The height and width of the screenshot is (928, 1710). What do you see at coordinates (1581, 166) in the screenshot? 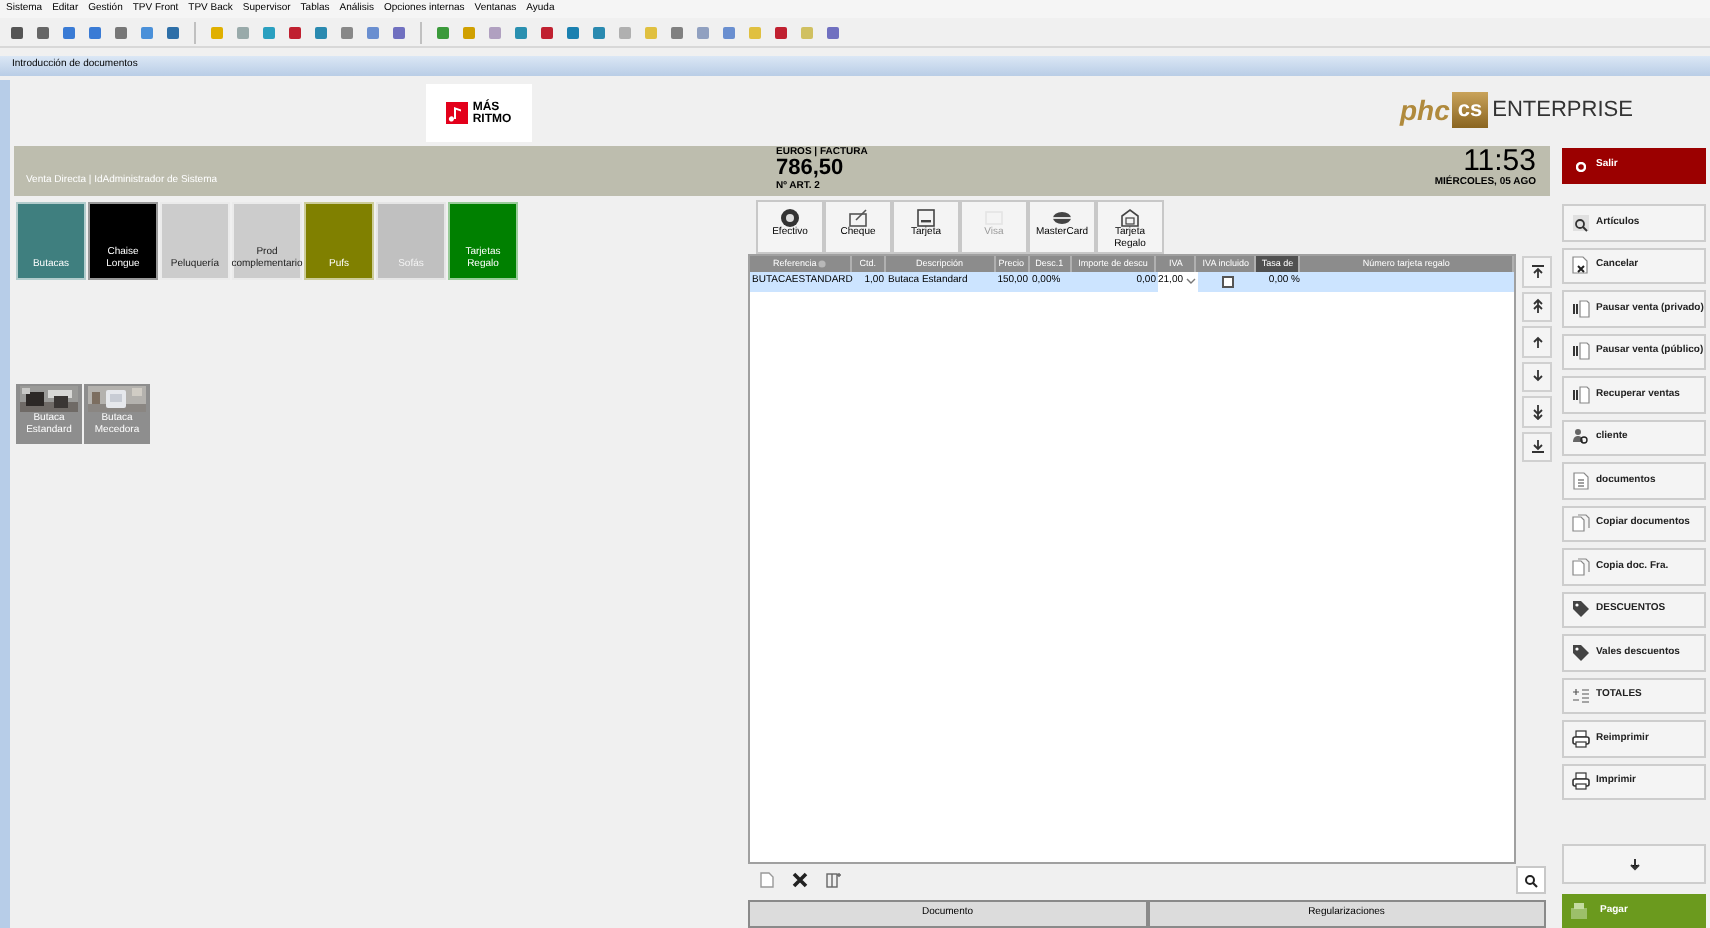
I see `exit-icon` at bounding box center [1581, 166].